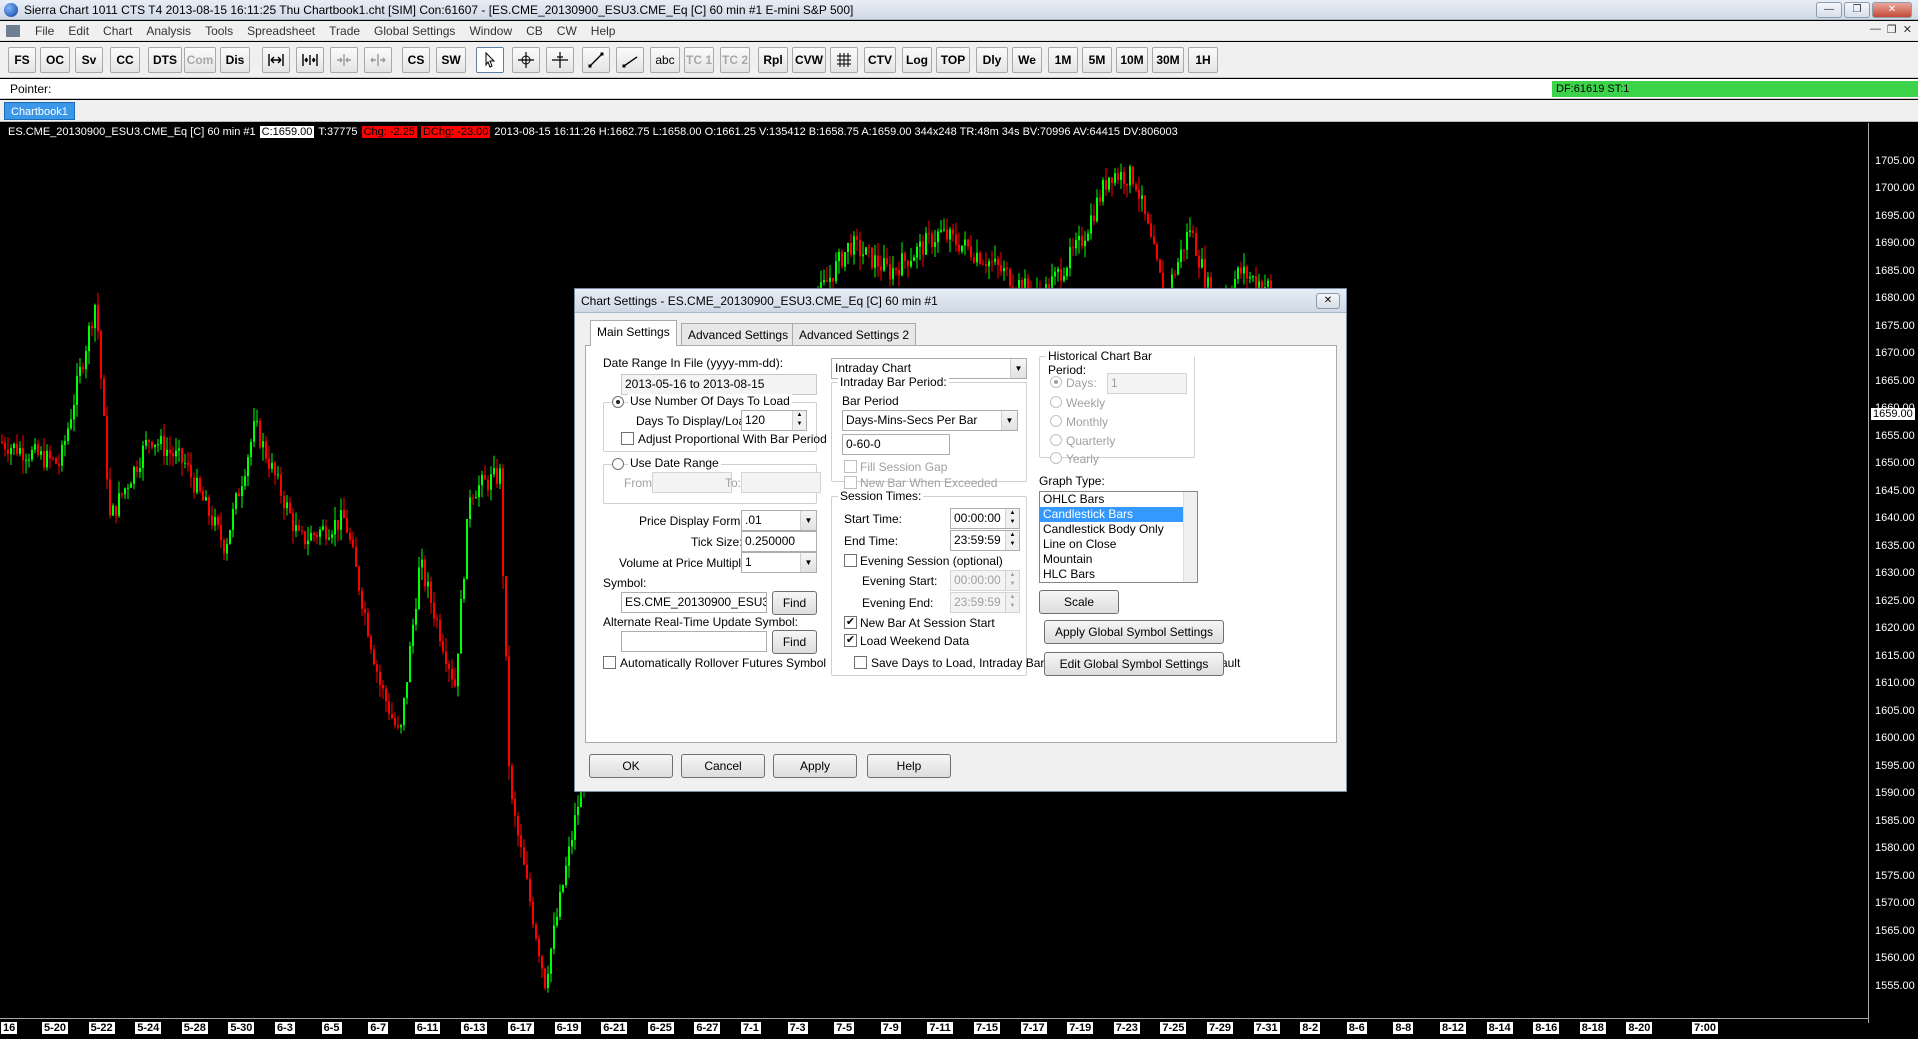 Image resolution: width=1918 pixels, height=1039 pixels. Describe the element at coordinates (1118, 559) in the screenshot. I see `graph-type-mountain: Mountain` at that location.